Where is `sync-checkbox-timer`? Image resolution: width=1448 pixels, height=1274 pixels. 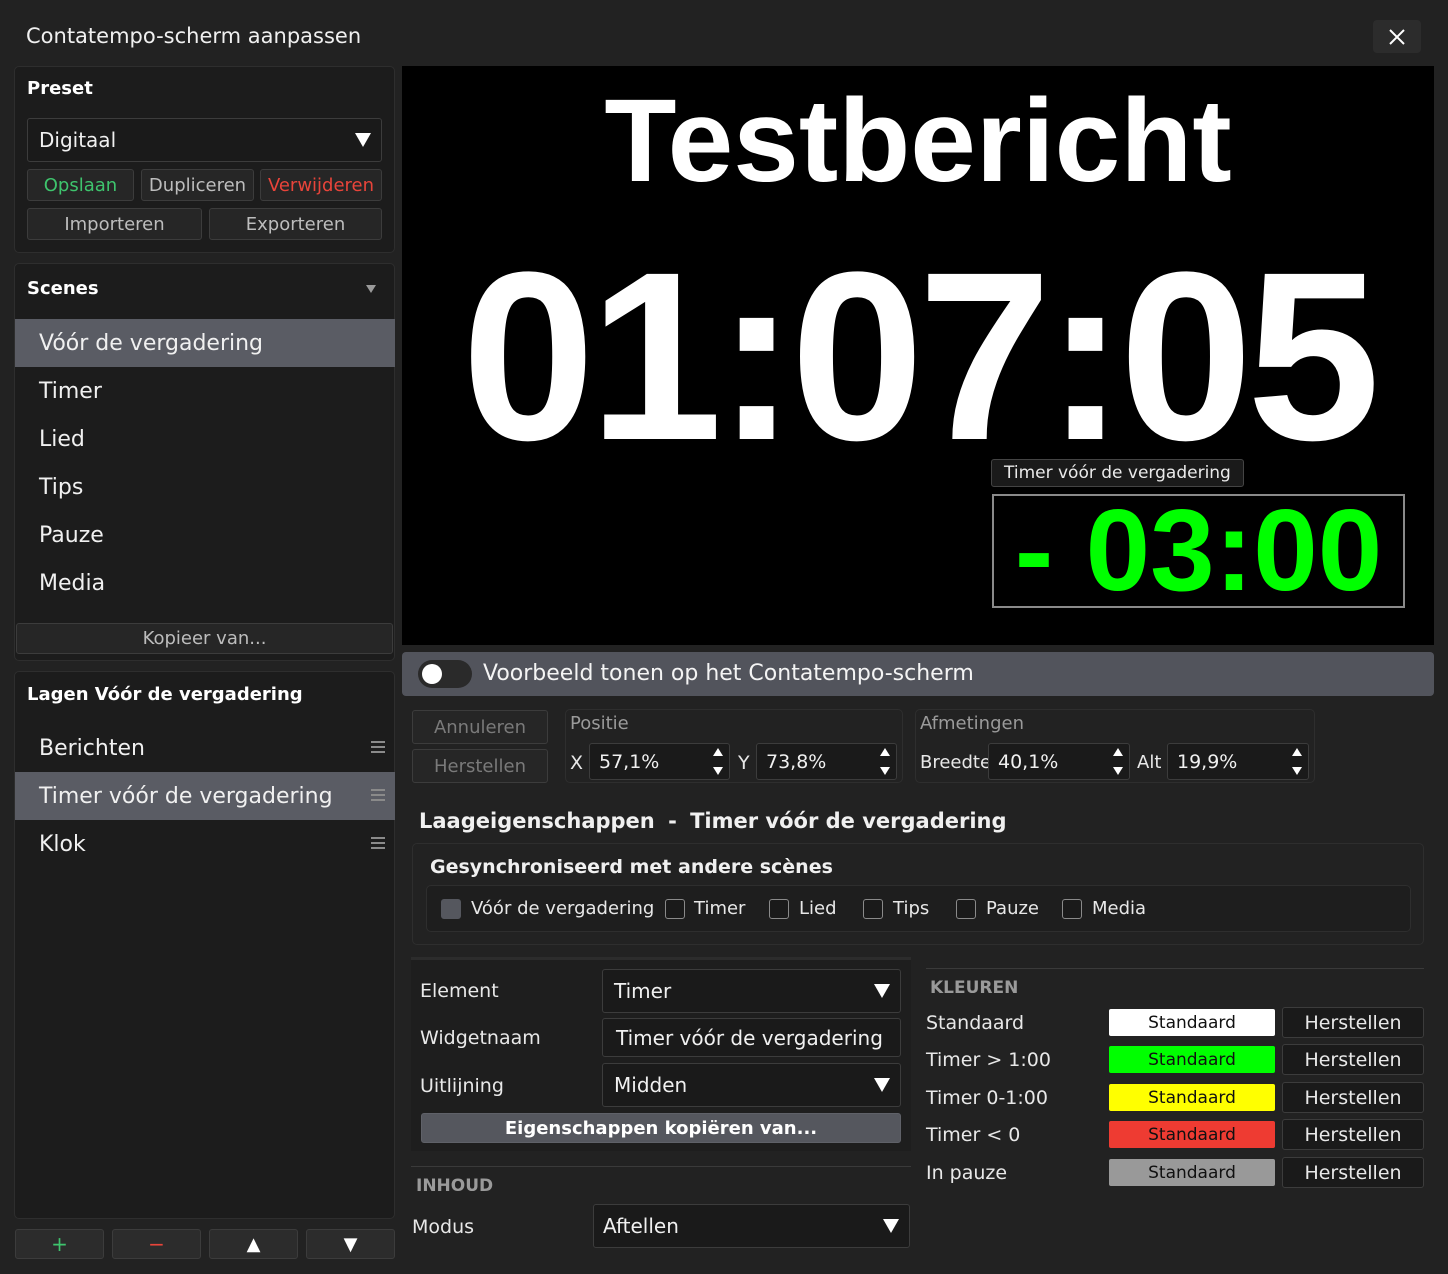
sync-checkbox-timer is located at coordinates (675, 909).